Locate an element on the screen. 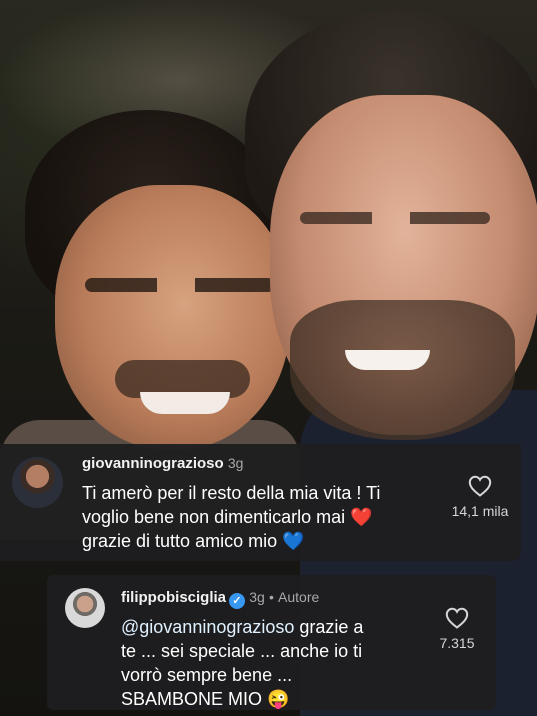 This screenshot has height=716, width=537. comment-author-username: filippobisciglia ✓ 3g • Autore is located at coordinates (220, 599).